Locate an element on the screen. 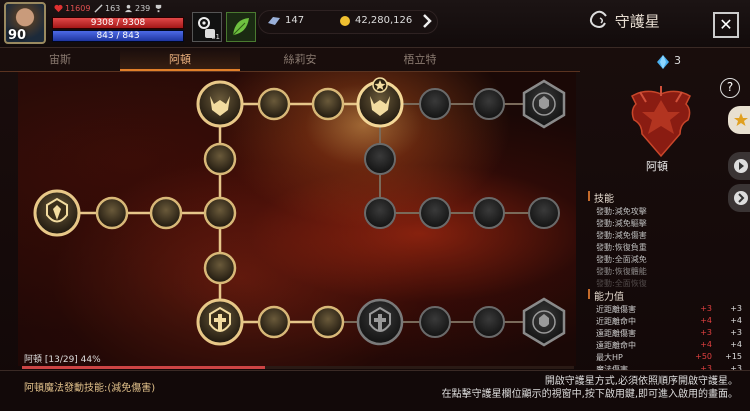 The image size is (750, 411). skill-item: 發動:恢復負重 is located at coordinates (621, 247).